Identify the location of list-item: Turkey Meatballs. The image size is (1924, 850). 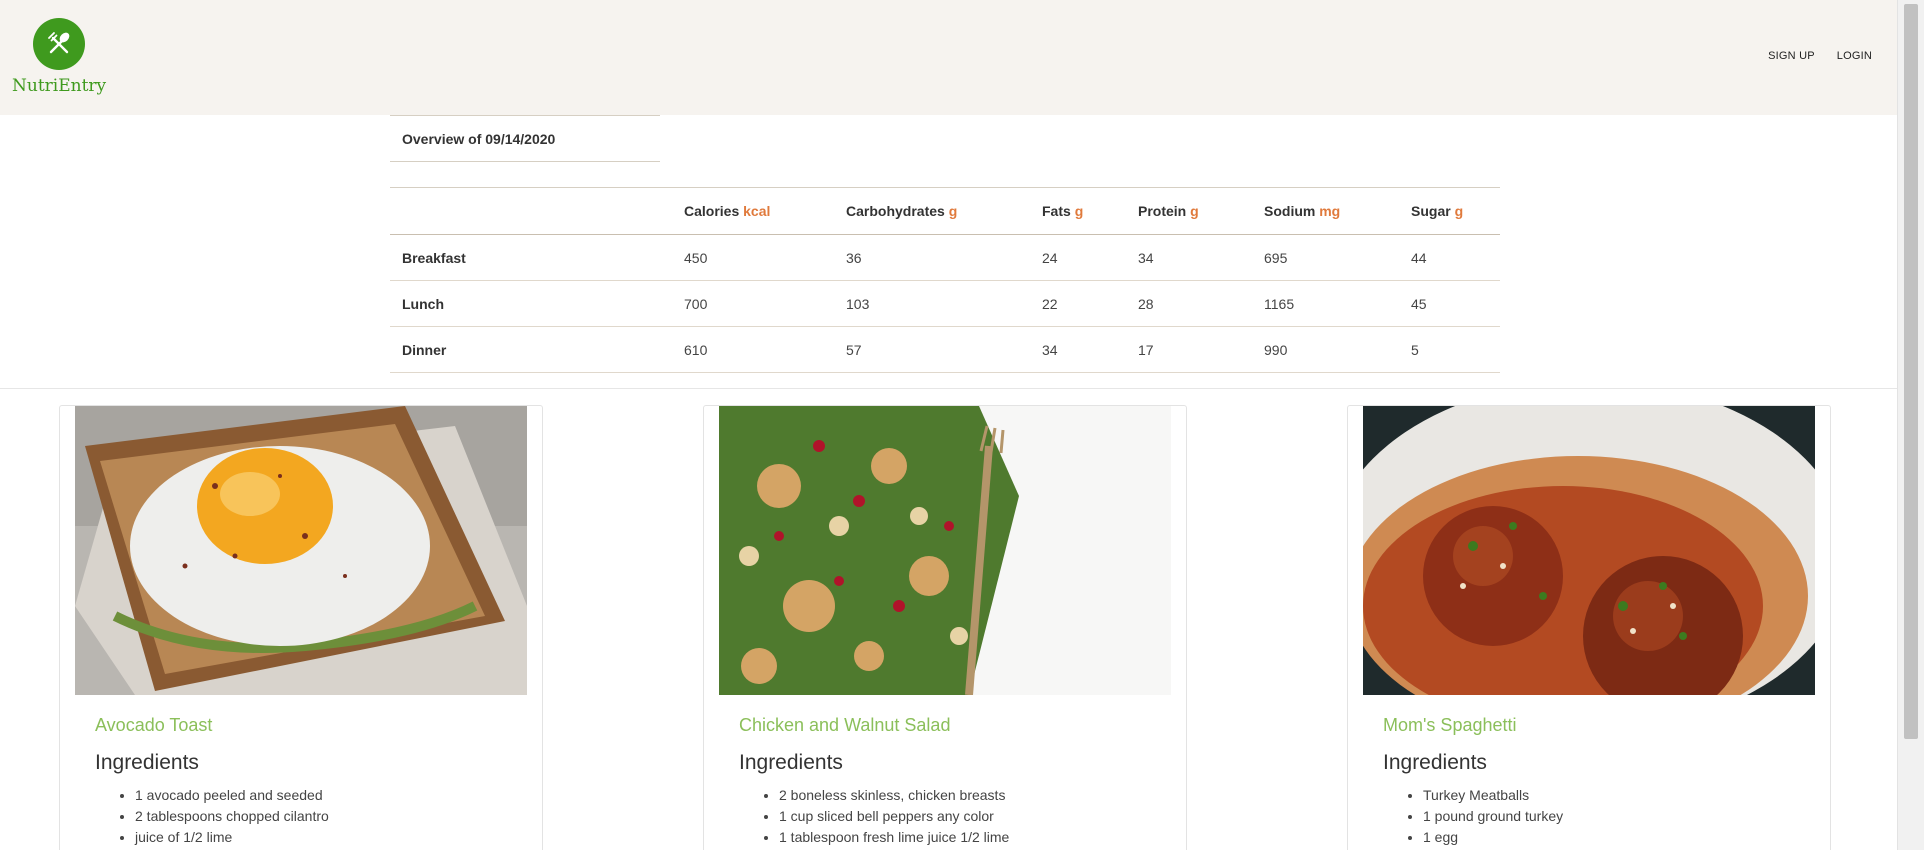
(1493, 795).